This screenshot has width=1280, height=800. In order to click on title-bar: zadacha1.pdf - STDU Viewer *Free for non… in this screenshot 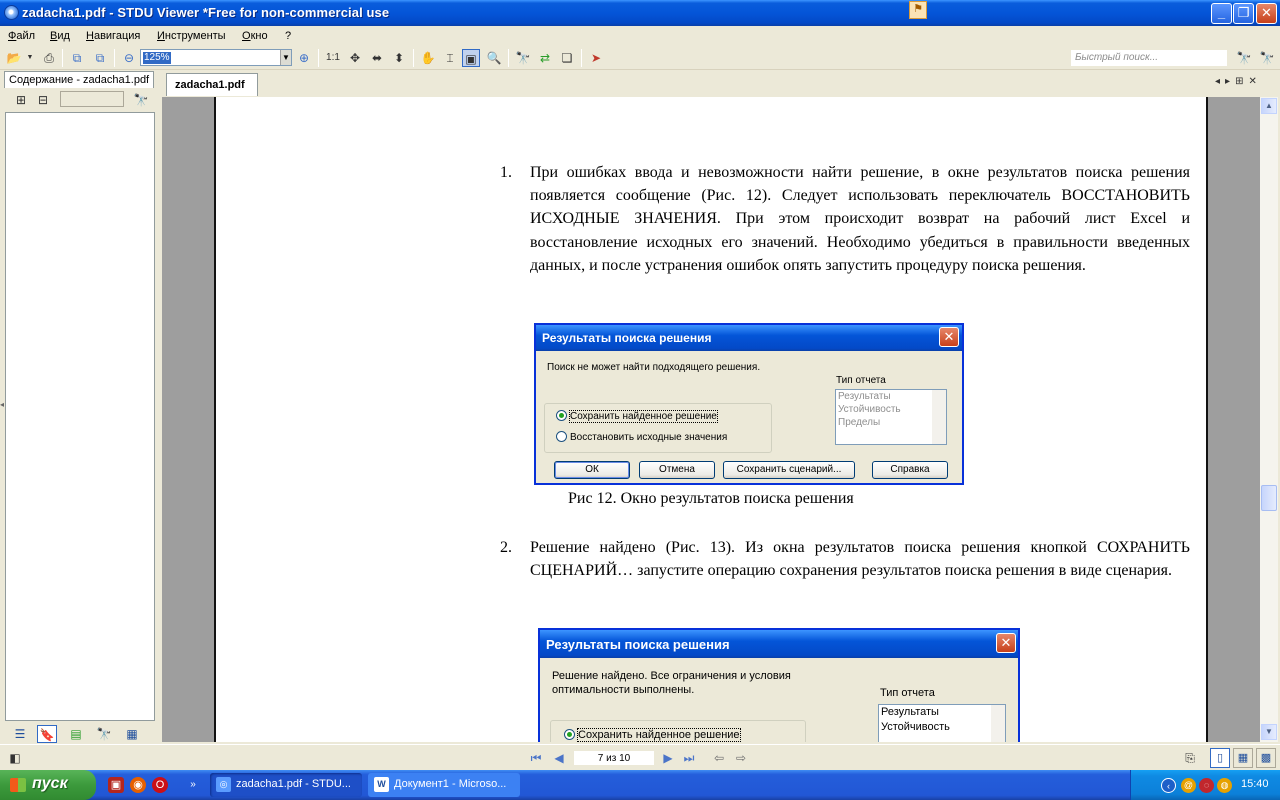, I will do `click(640, 13)`.